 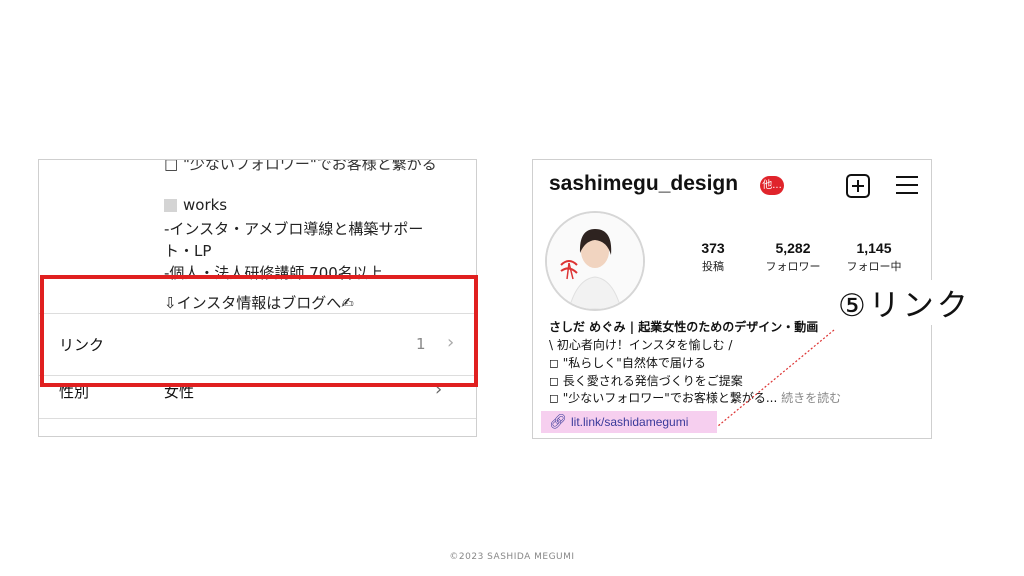 I want to click on annotation-label: ⑤リンク, so click(x=904, y=302).